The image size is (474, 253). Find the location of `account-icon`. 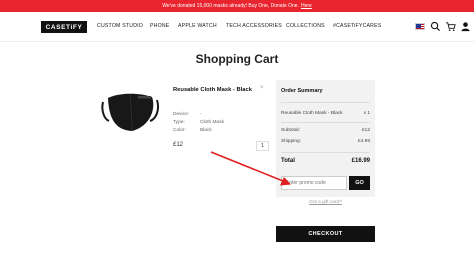

account-icon is located at coordinates (465, 26).